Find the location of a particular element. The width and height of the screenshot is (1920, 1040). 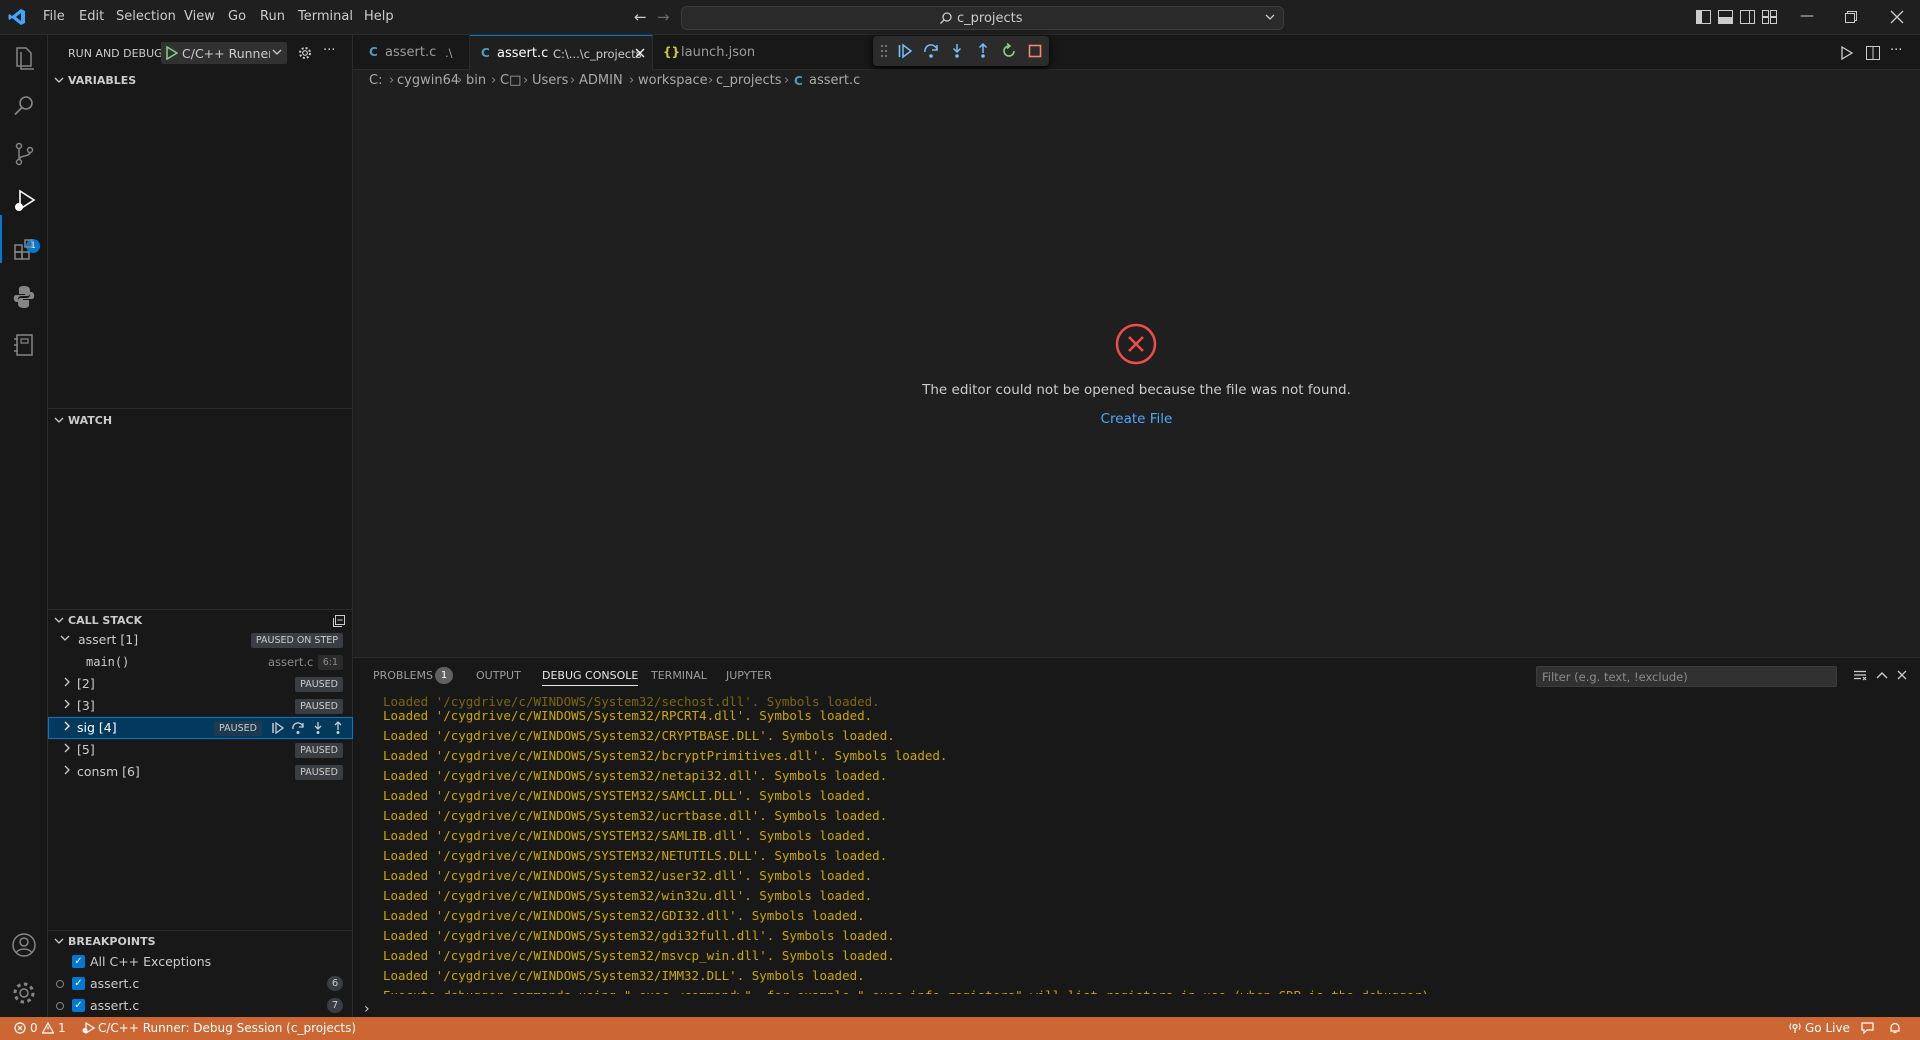

search-view-icon is located at coordinates (24, 106).